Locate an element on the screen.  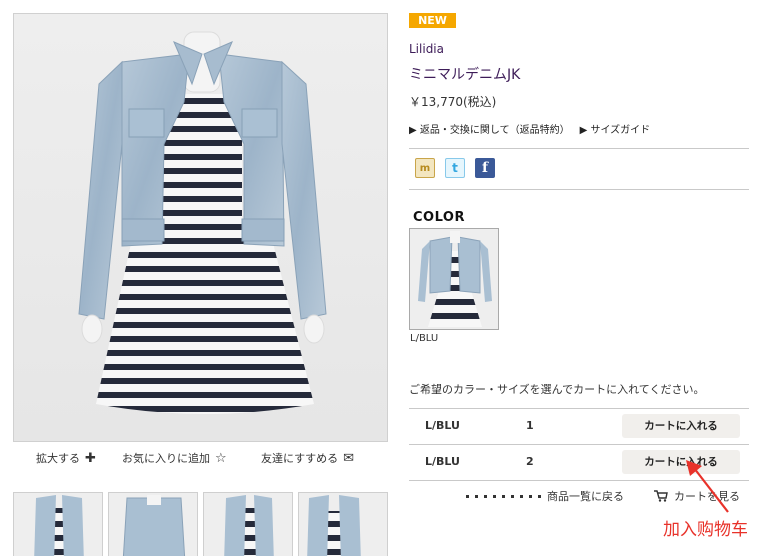
size-guide-link-label: サイズガイド is located at coordinates (620, 130).